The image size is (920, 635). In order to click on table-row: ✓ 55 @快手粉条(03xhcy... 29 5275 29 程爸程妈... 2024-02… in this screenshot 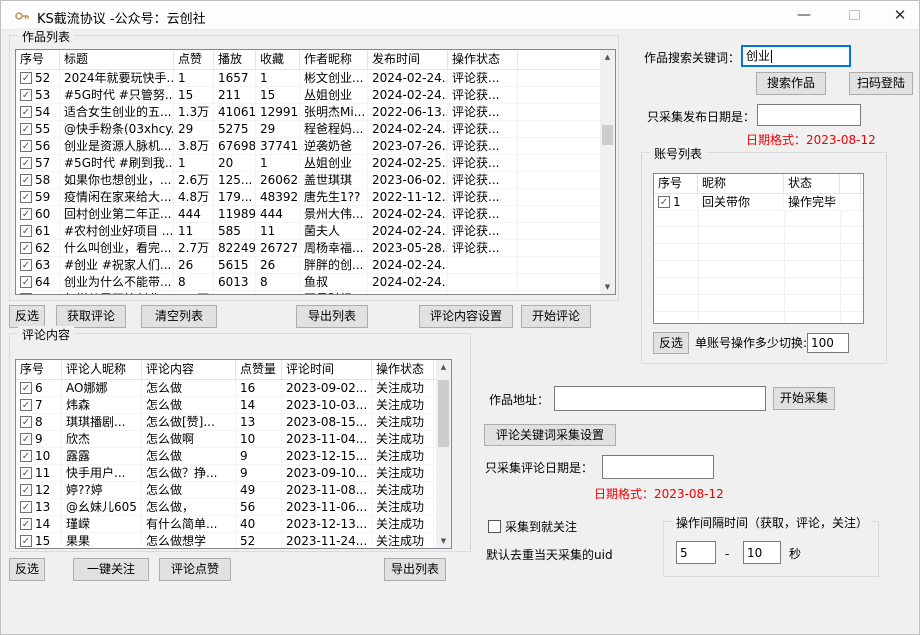, I will do `click(315, 129)`.